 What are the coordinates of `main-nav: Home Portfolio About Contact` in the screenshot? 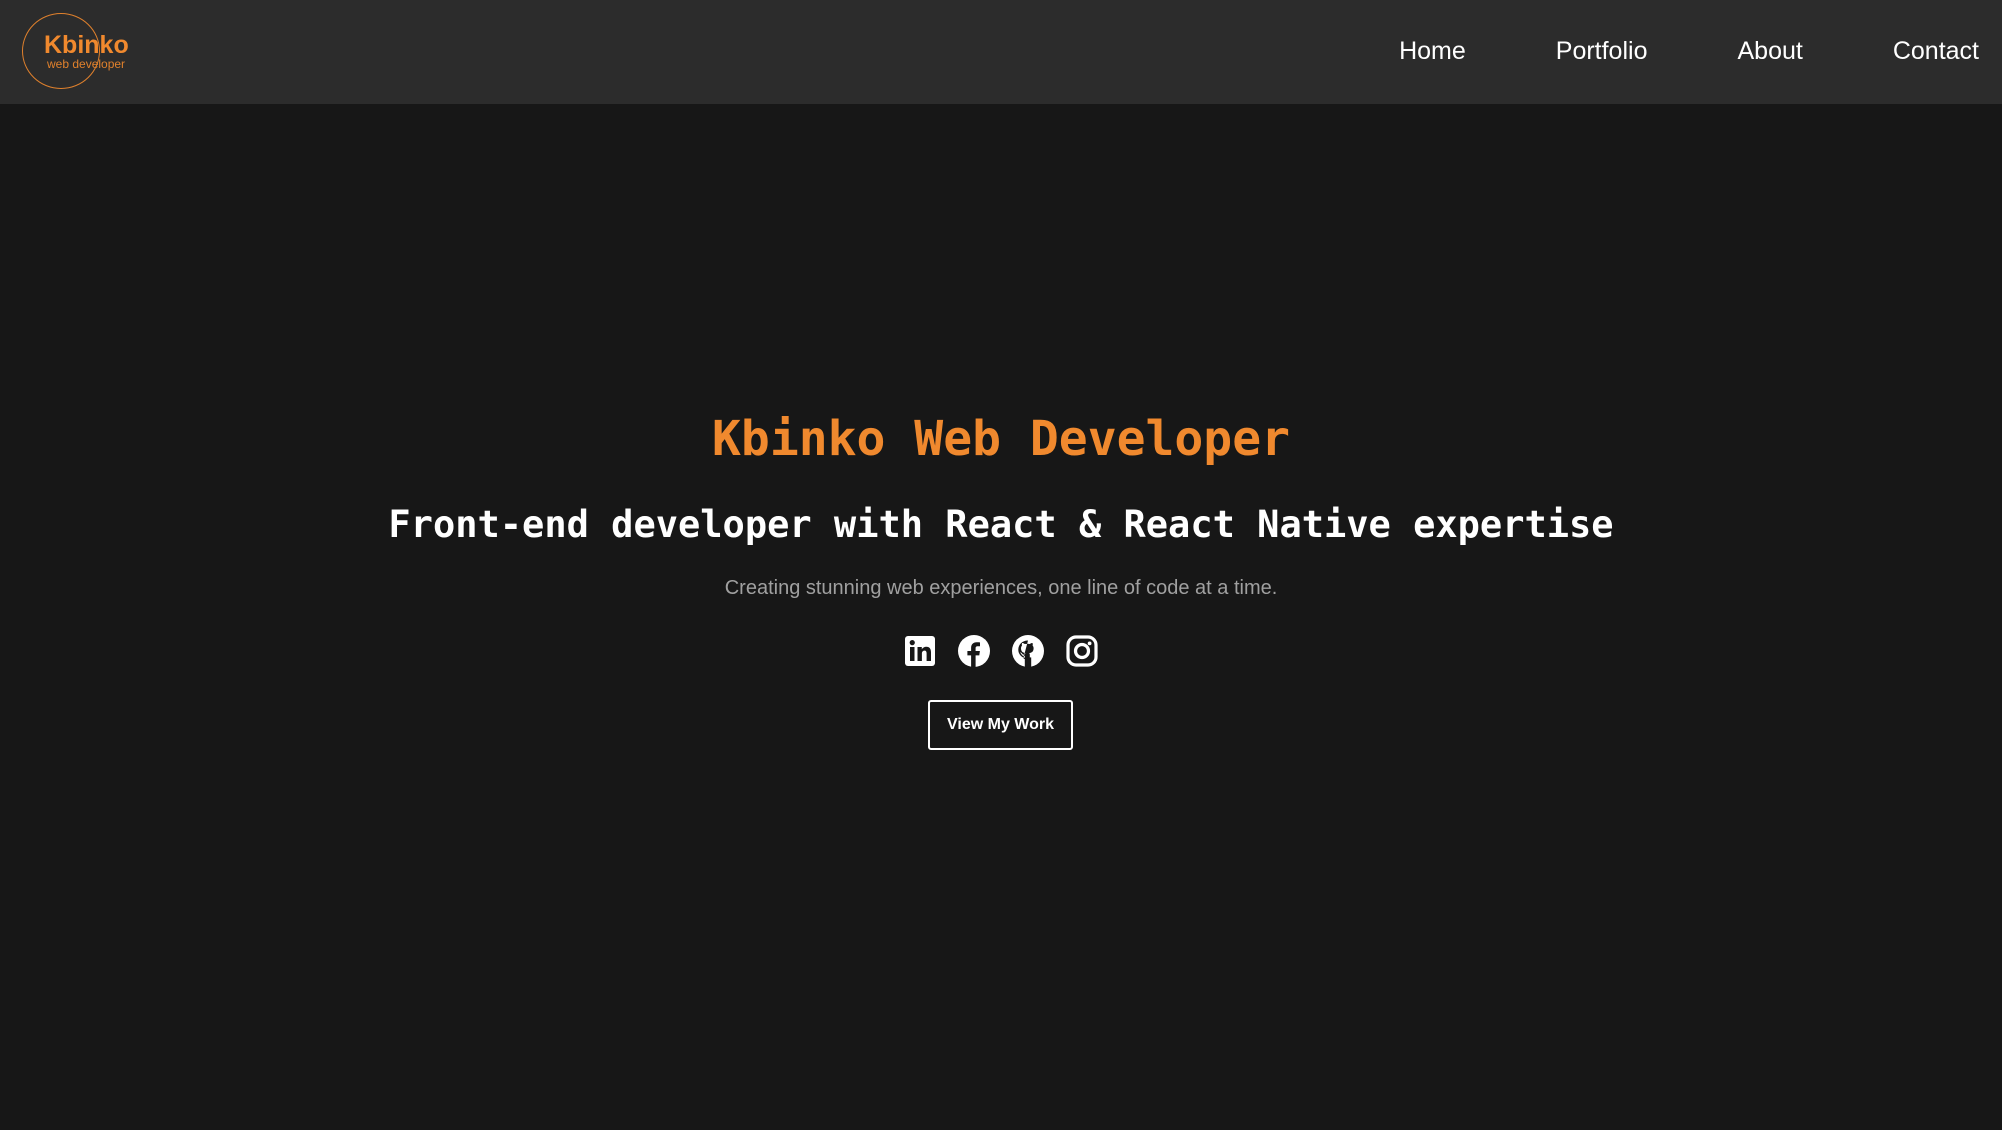 It's located at (1689, 51).